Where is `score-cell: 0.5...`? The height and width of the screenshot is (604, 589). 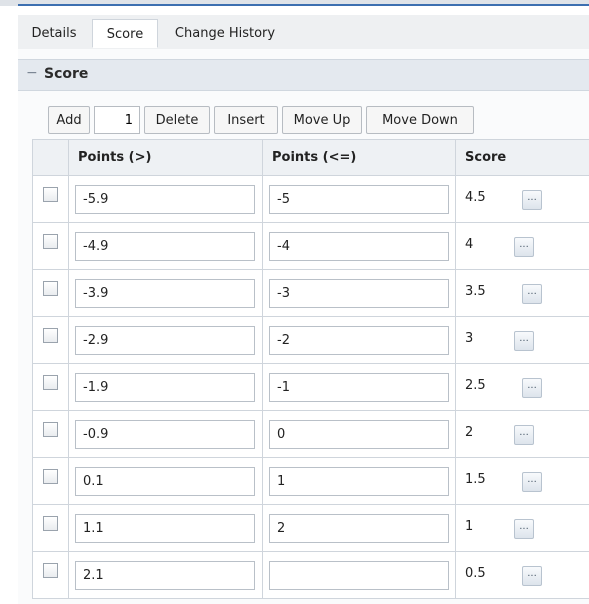 score-cell: 0.5... is located at coordinates (522, 575).